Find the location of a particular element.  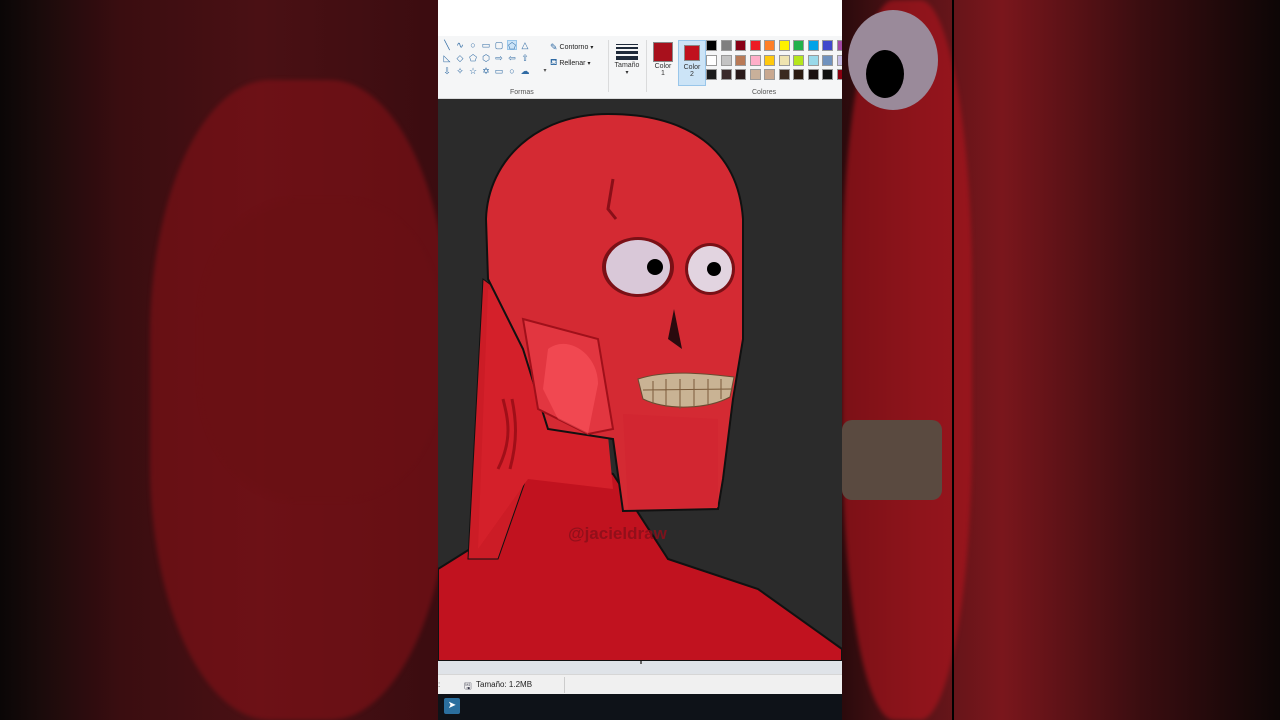

size-button: Tamaño ▾ is located at coordinates (627, 62).